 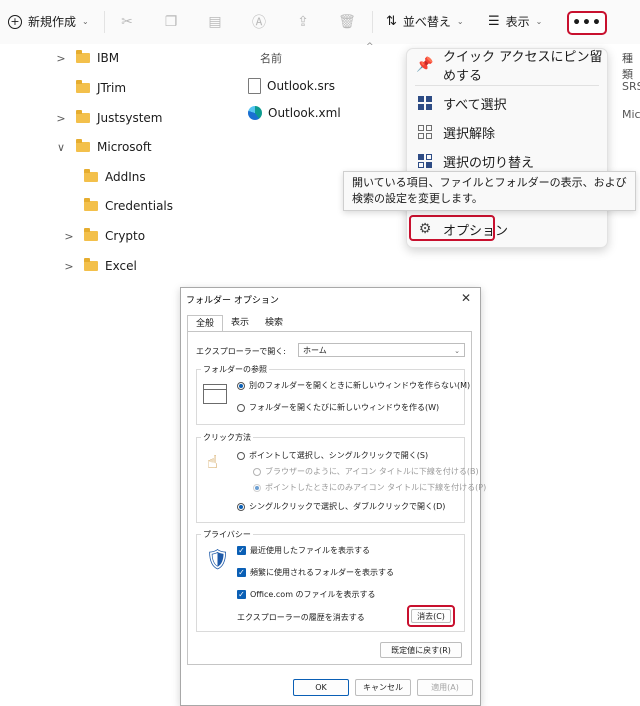 I want to click on nav-item-justsystem: > Justsystem, so click(x=108, y=118).